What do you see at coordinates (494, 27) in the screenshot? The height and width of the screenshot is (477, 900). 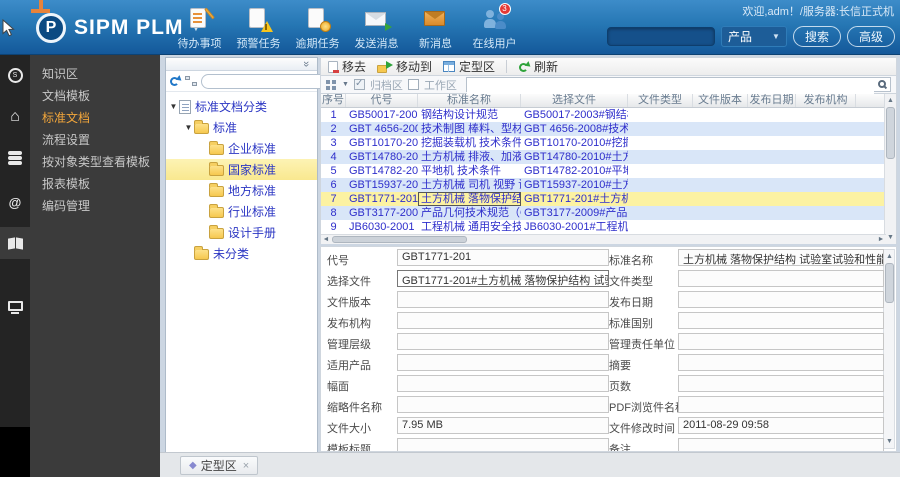 I see `topbar-action-online-users: 3 在线用户` at bounding box center [494, 27].